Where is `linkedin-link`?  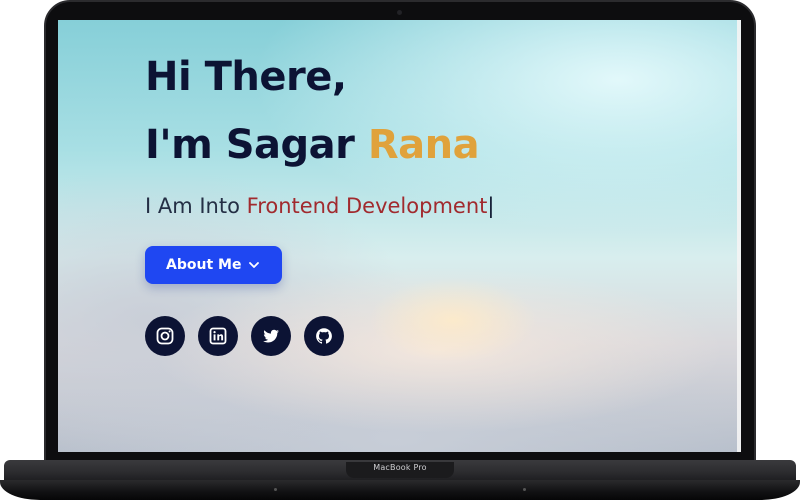
linkedin-link is located at coordinates (218, 336).